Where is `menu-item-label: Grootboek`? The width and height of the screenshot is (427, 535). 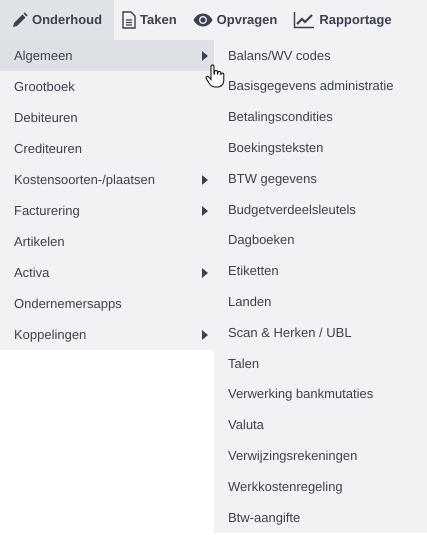 menu-item-label: Grootboek is located at coordinates (44, 87).